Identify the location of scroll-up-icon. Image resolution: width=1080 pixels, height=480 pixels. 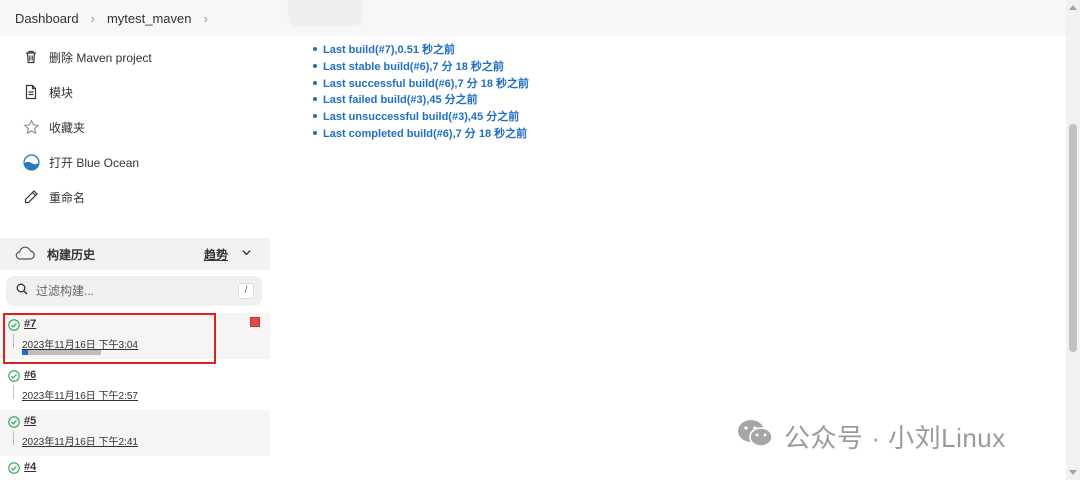
(1073, 7).